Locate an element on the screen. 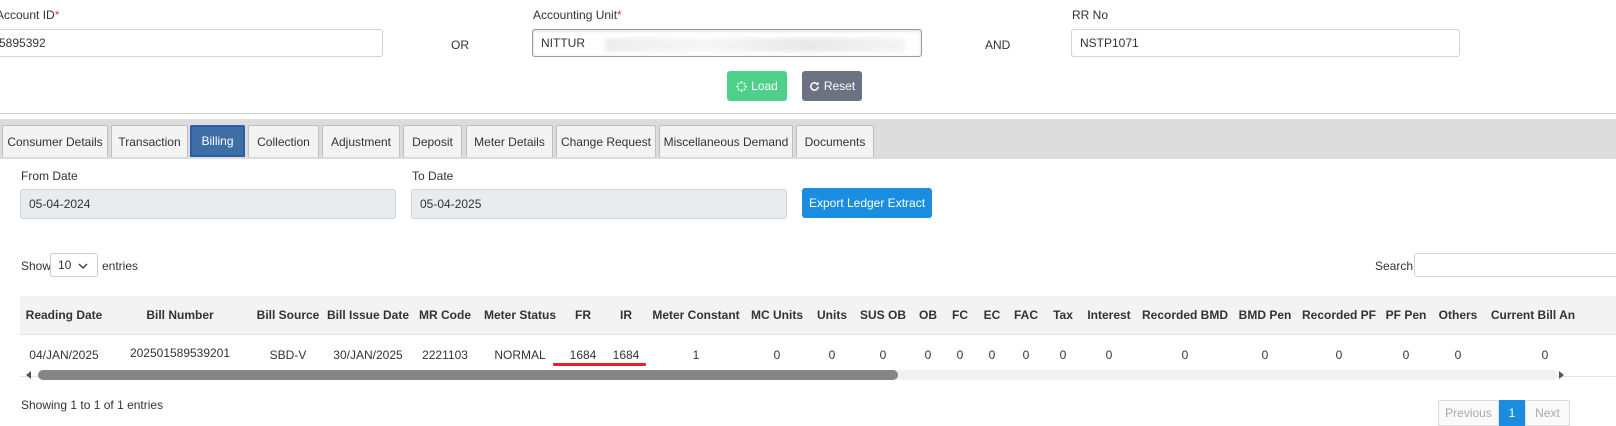  cell-reading-date: 04/JAN/2025 is located at coordinates (64, 355).